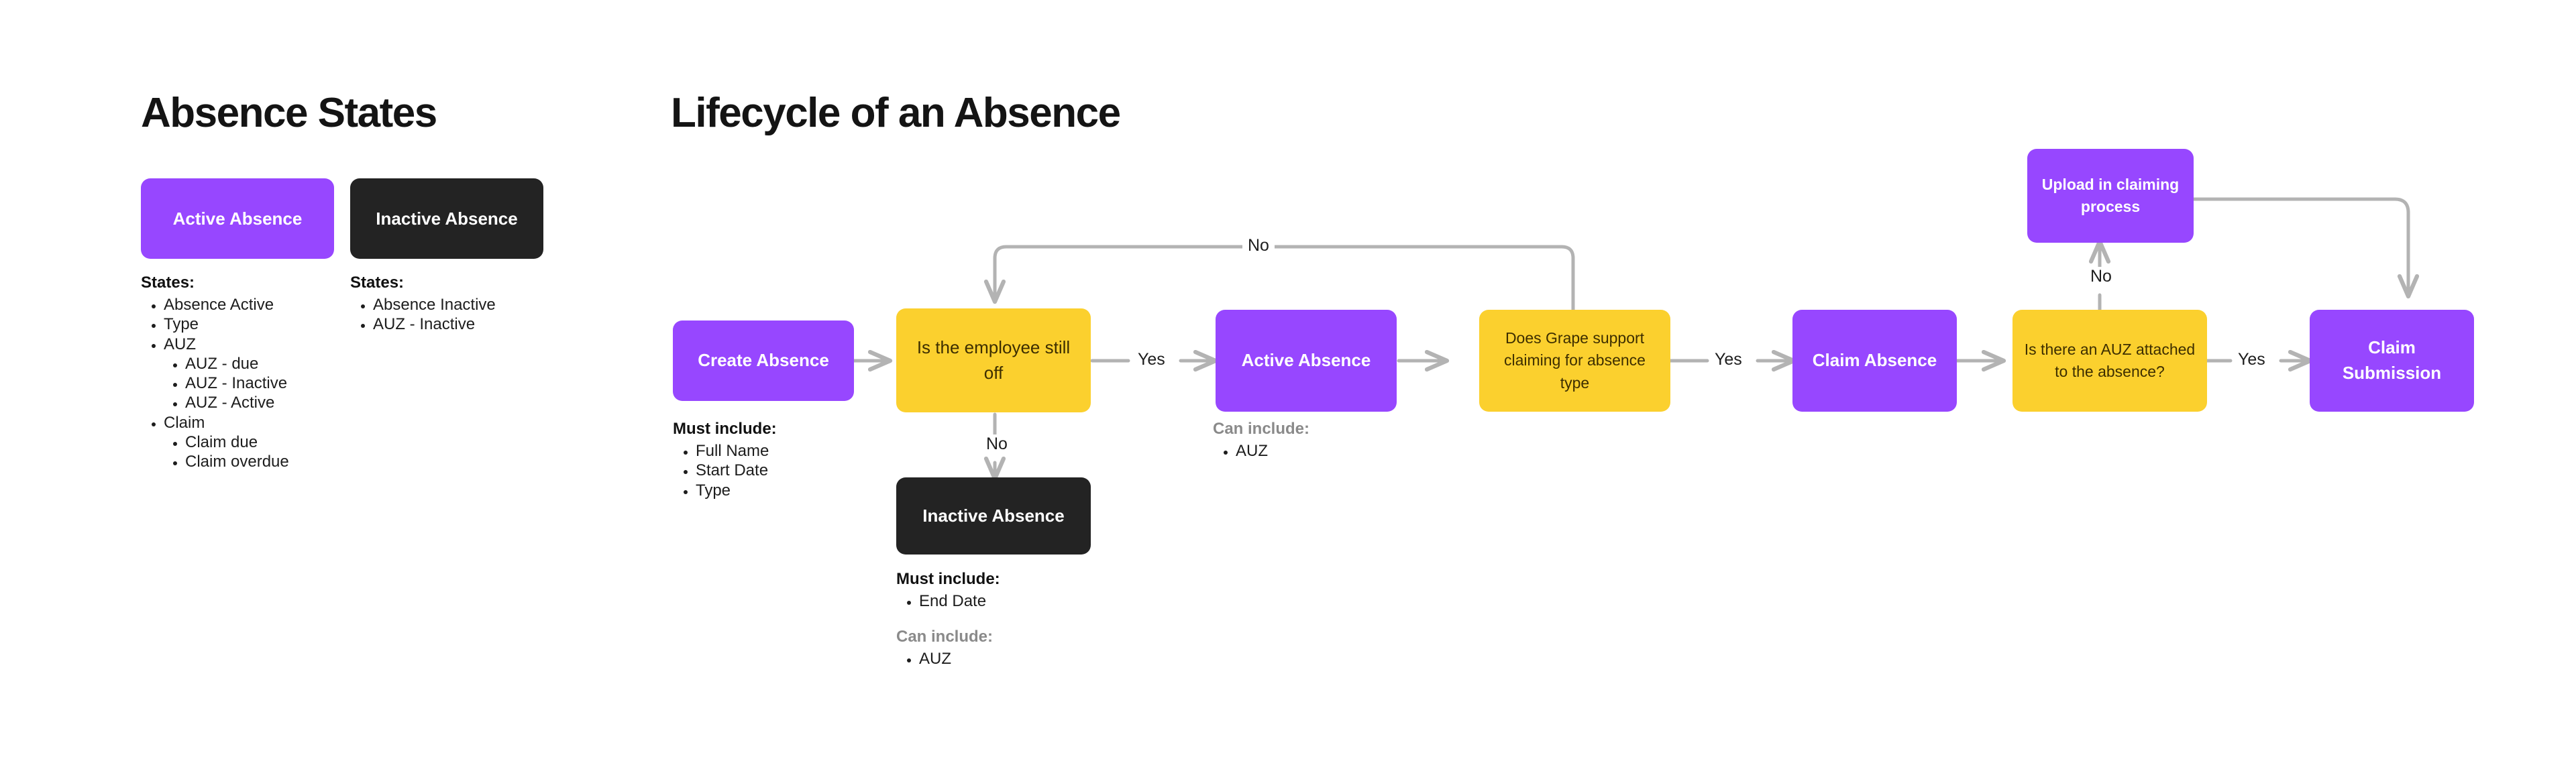 The width and height of the screenshot is (2576, 757). I want to click on list-item: End Date, so click(959, 601).